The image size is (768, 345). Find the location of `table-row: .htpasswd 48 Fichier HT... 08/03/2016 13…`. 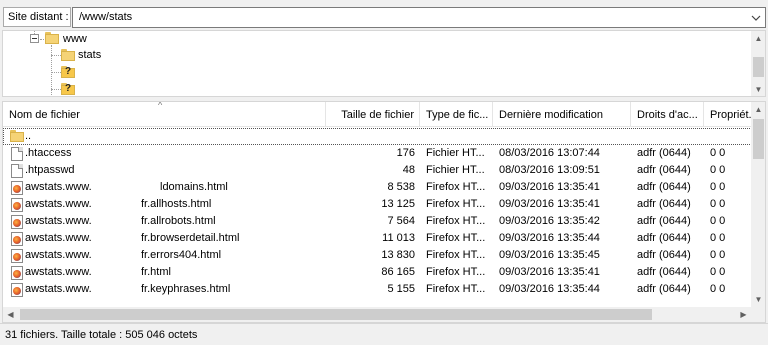

table-row: .htpasswd 48 Fichier HT... 08/03/2016 13… is located at coordinates (377, 170).